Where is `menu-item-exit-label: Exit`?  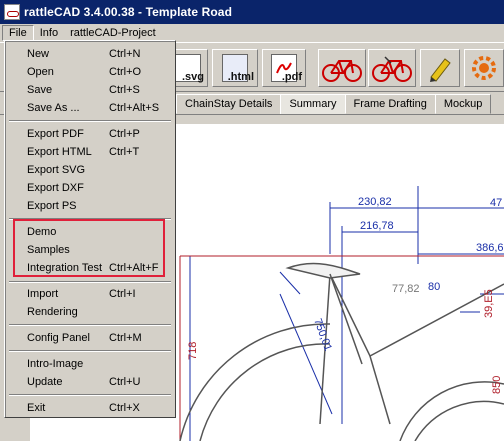 menu-item-exit-label: Exit is located at coordinates (36, 408).